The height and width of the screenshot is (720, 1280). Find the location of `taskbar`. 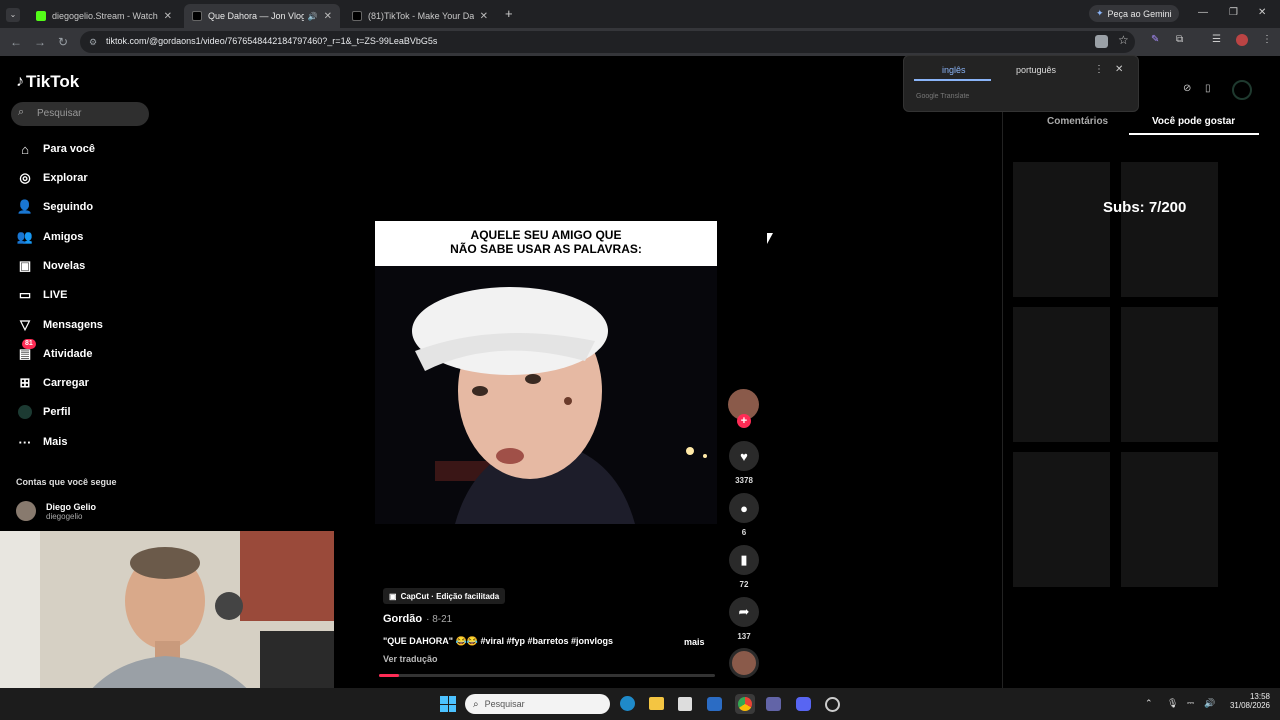

taskbar is located at coordinates (640, 704).